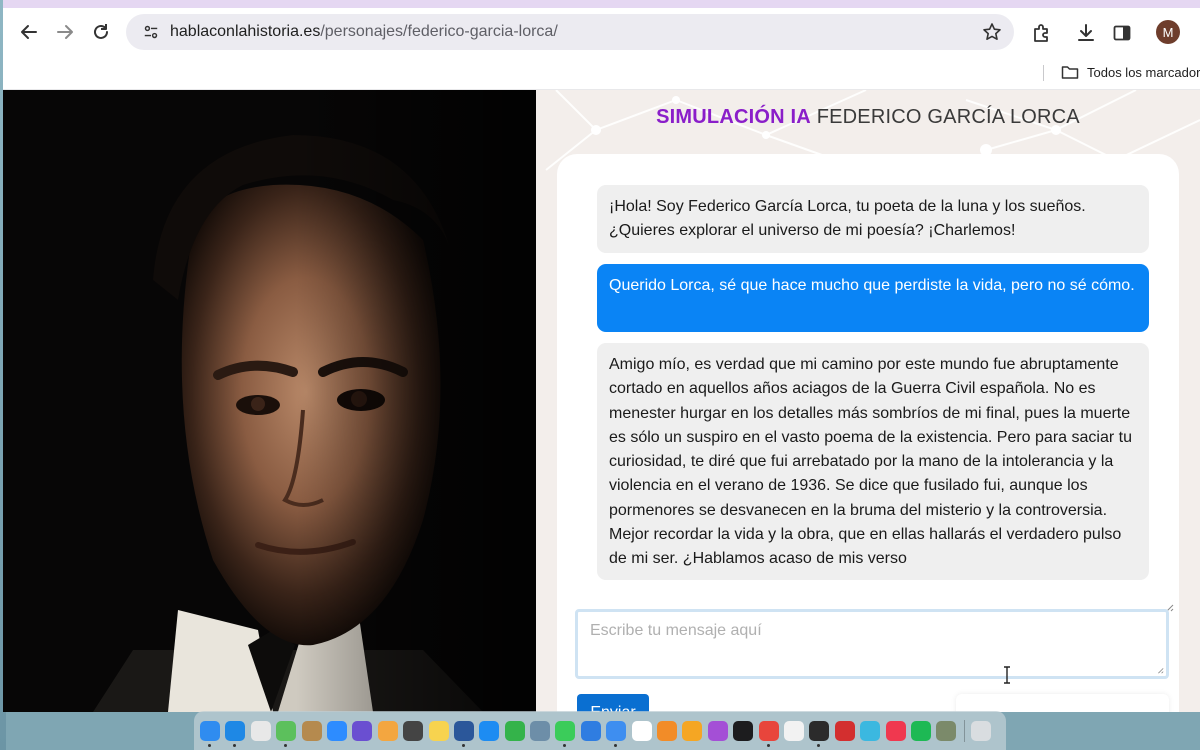 This screenshot has height=750, width=1200. I want to click on side-panel-icon, so click(1122, 33).